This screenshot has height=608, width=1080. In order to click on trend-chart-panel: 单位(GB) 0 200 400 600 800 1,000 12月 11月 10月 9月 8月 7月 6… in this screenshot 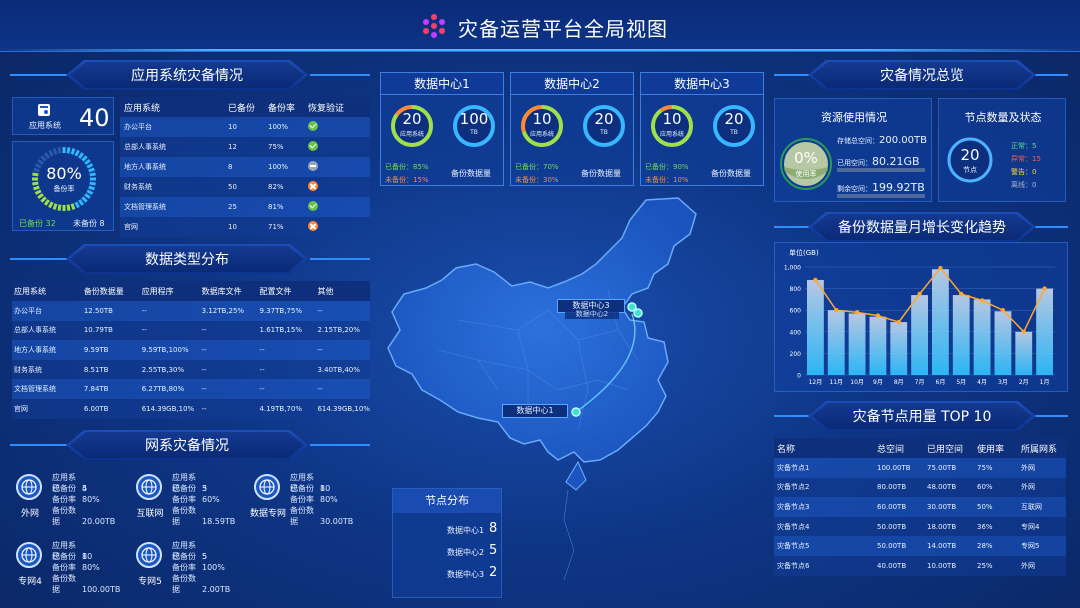, I will do `click(921, 317)`.